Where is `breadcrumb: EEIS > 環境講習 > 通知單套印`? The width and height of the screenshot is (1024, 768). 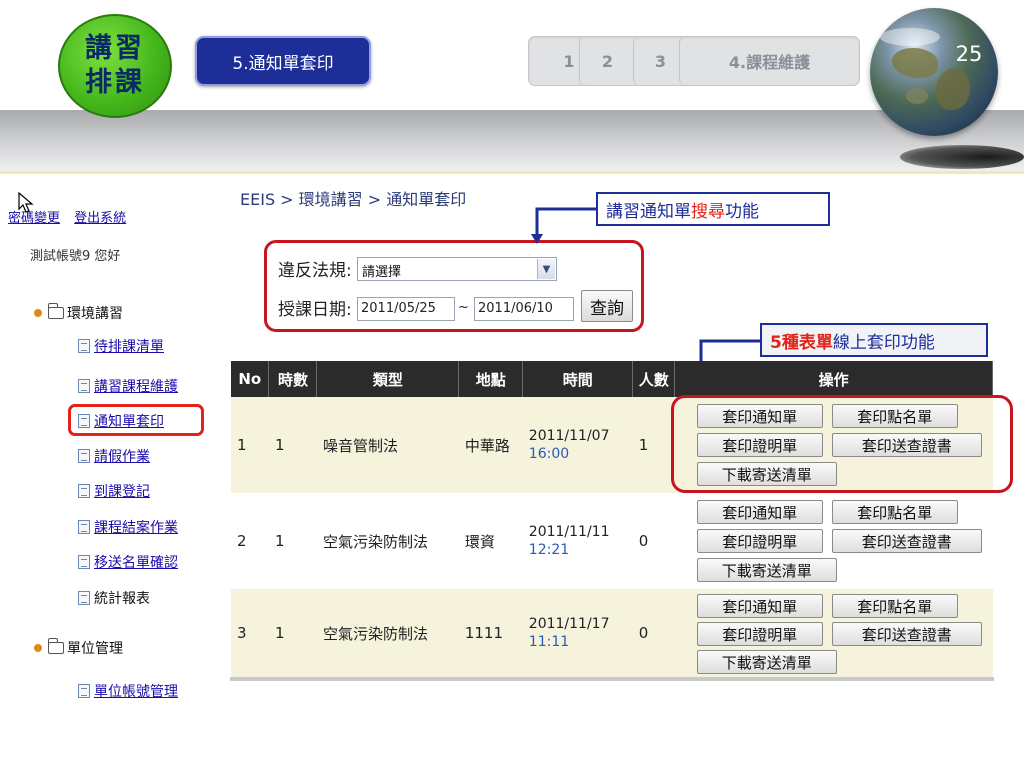 breadcrumb: EEIS > 環境講習 > 通知單套印 is located at coordinates (353, 199).